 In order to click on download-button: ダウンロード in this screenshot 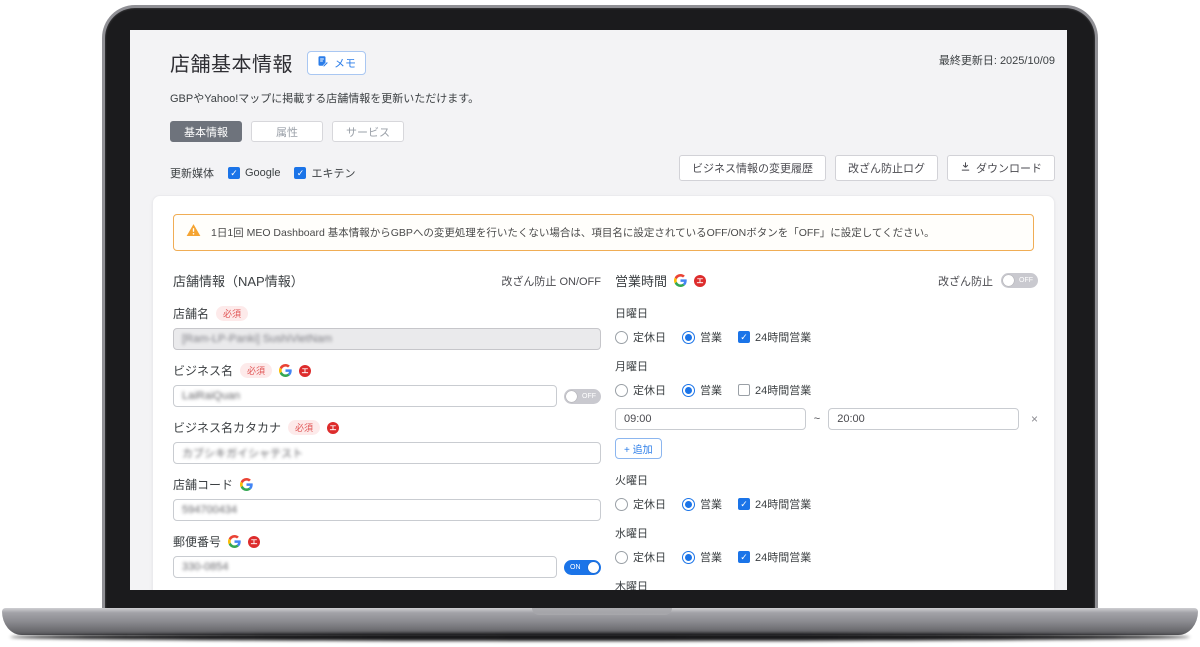, I will do `click(1001, 168)`.